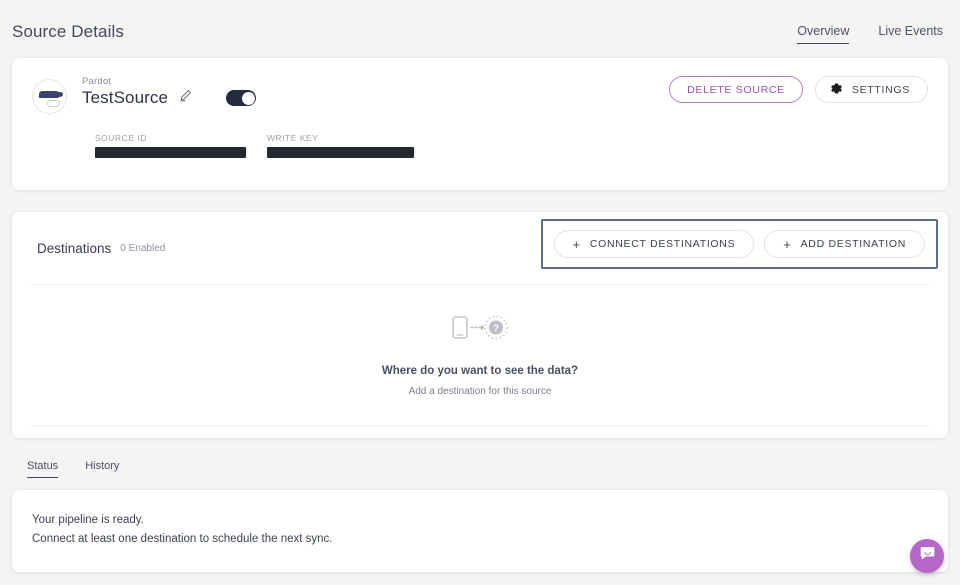 This screenshot has height=585, width=960. What do you see at coordinates (43, 469) in the screenshot?
I see `tab-status: Status` at bounding box center [43, 469].